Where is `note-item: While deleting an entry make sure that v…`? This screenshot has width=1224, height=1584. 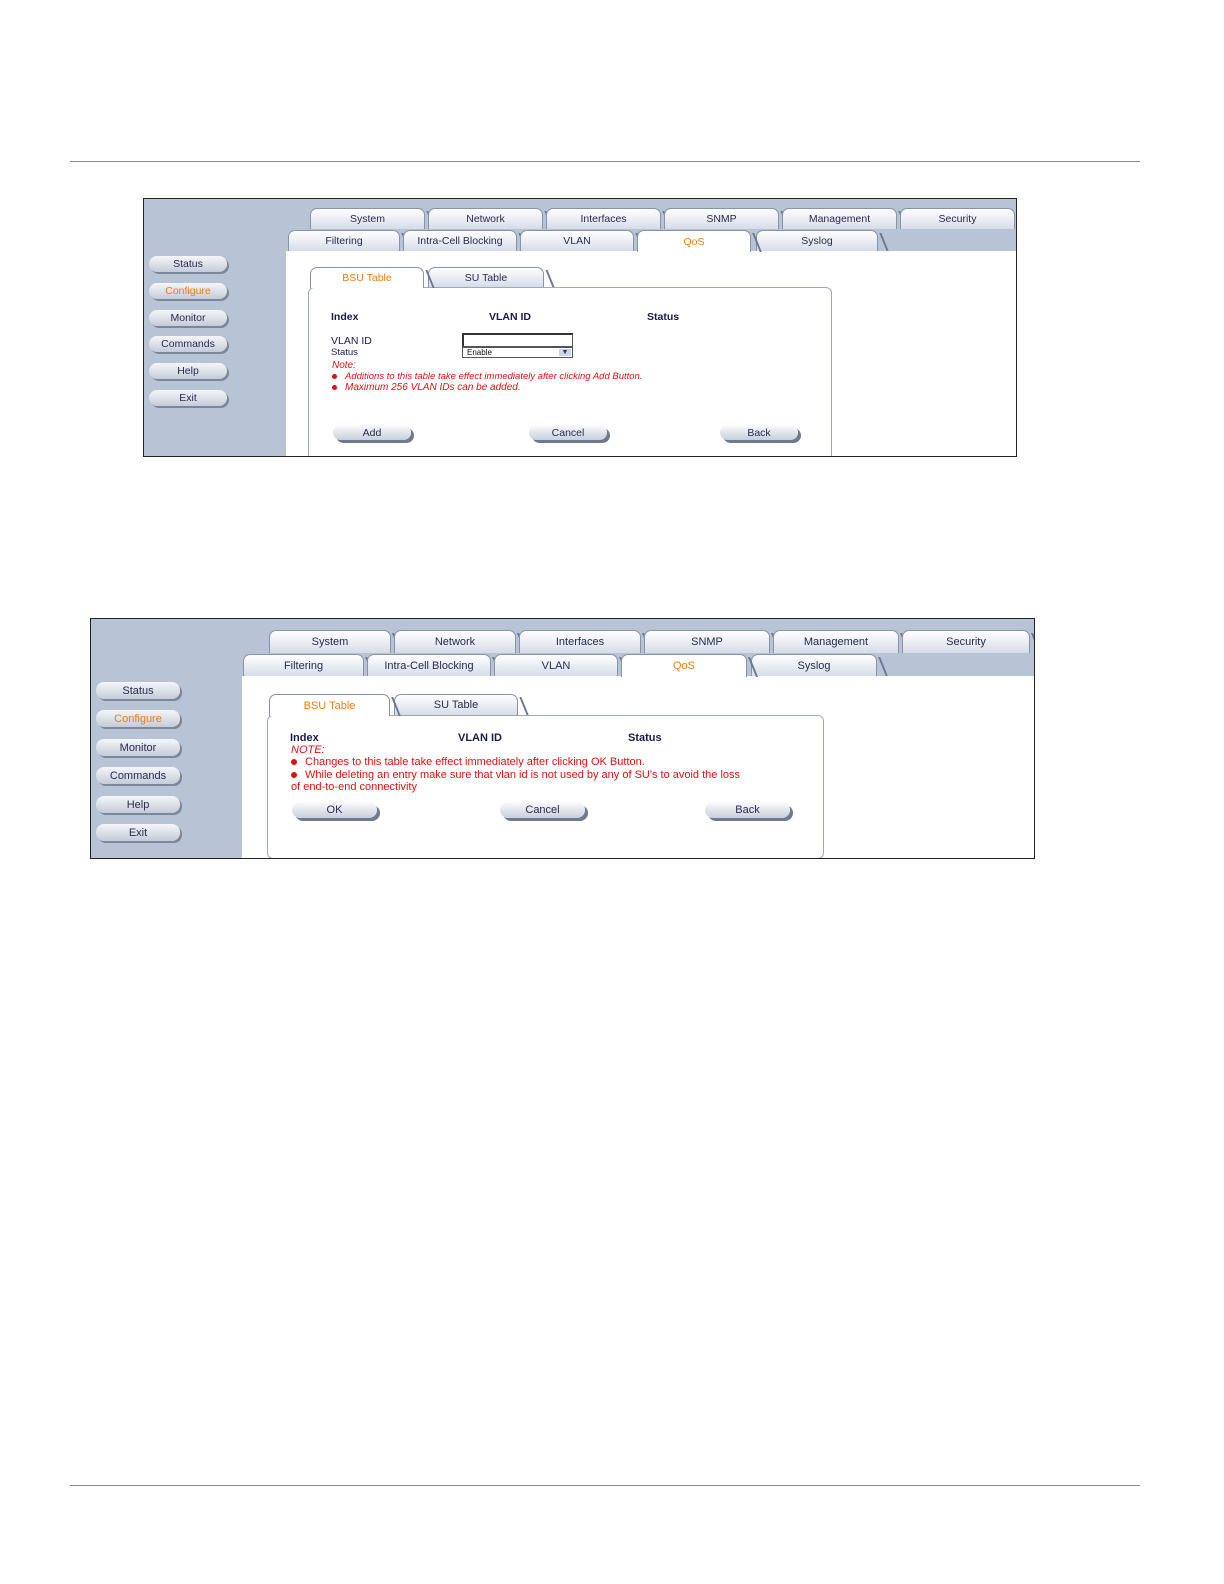 note-item: While deleting an entry make sure that v… is located at coordinates (515, 775).